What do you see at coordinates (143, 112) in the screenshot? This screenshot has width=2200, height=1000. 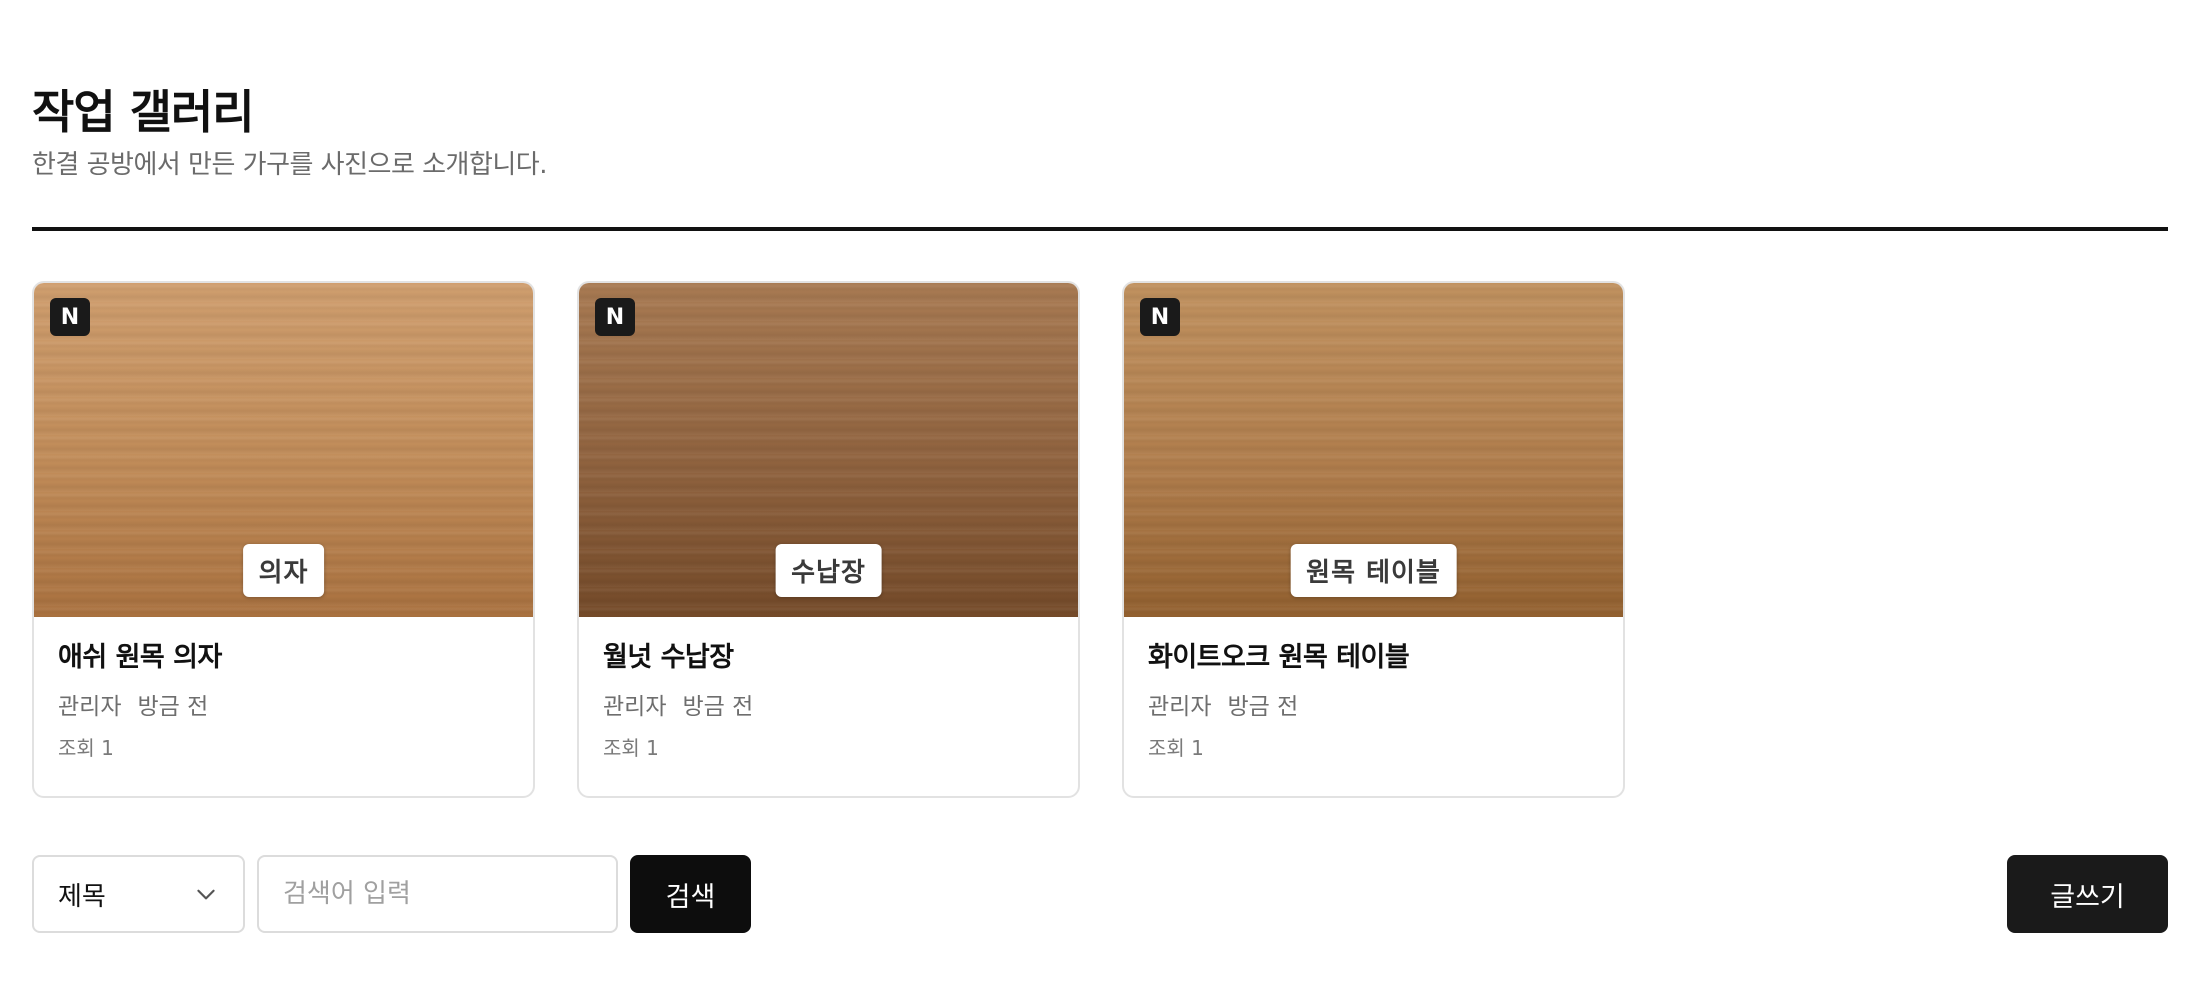 I see `page-title: 작업 갤러리` at bounding box center [143, 112].